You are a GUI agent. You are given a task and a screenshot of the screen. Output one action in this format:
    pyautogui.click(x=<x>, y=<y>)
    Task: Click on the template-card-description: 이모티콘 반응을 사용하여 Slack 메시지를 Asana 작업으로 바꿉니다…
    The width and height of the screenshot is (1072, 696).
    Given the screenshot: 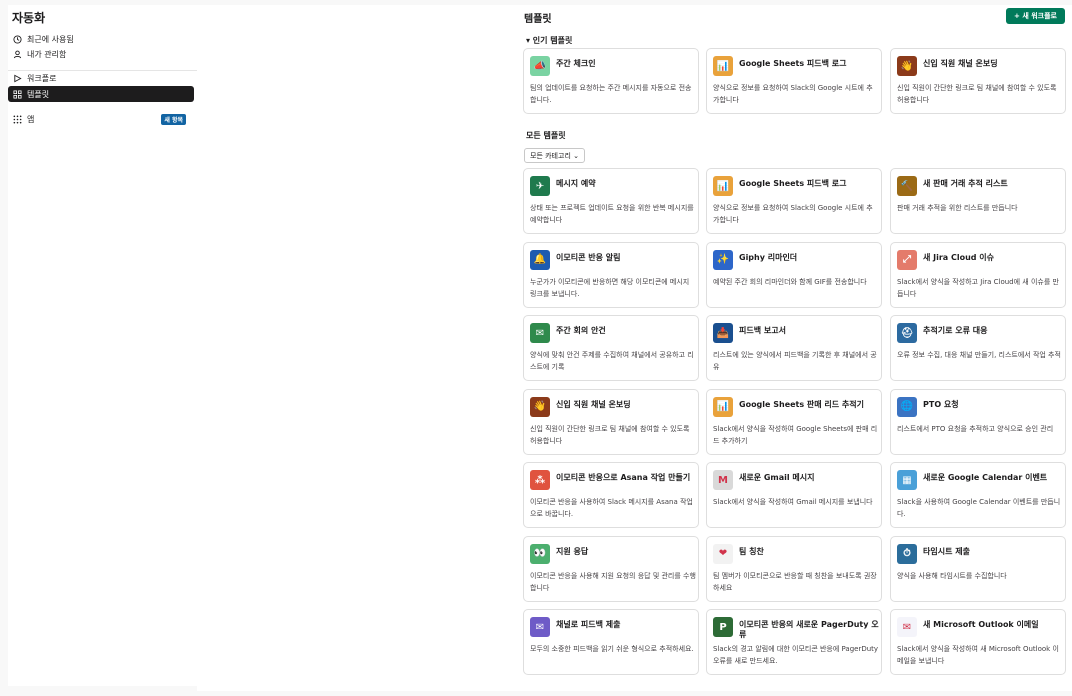 What is the action you would take?
    pyautogui.click(x=611, y=508)
    